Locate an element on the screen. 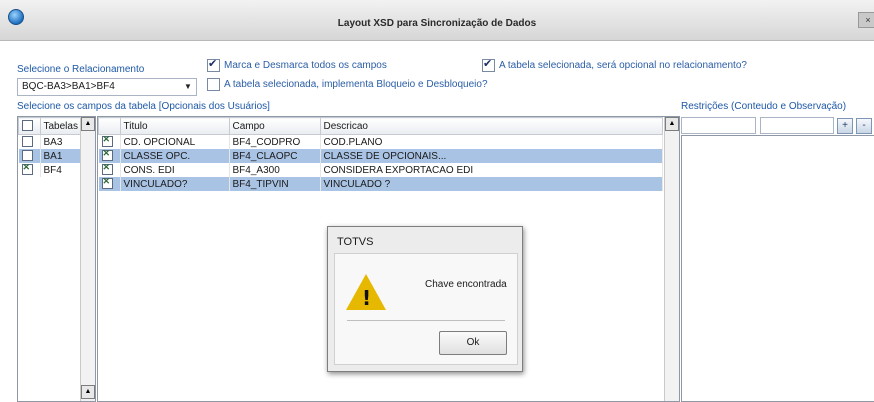 This screenshot has height=402, width=874. dialog-separator is located at coordinates (426, 320).